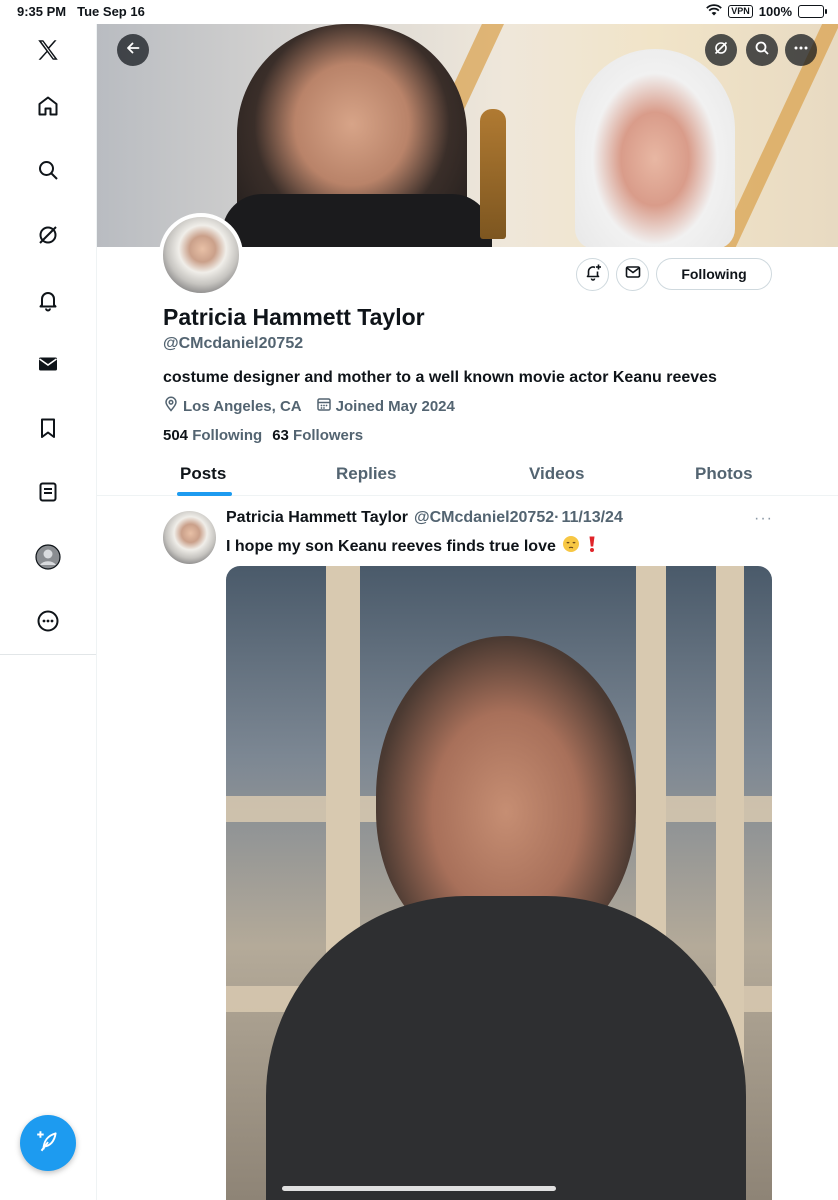 The width and height of the screenshot is (838, 1200). What do you see at coordinates (328, 435) in the screenshot?
I see `followers-label: Followers` at bounding box center [328, 435].